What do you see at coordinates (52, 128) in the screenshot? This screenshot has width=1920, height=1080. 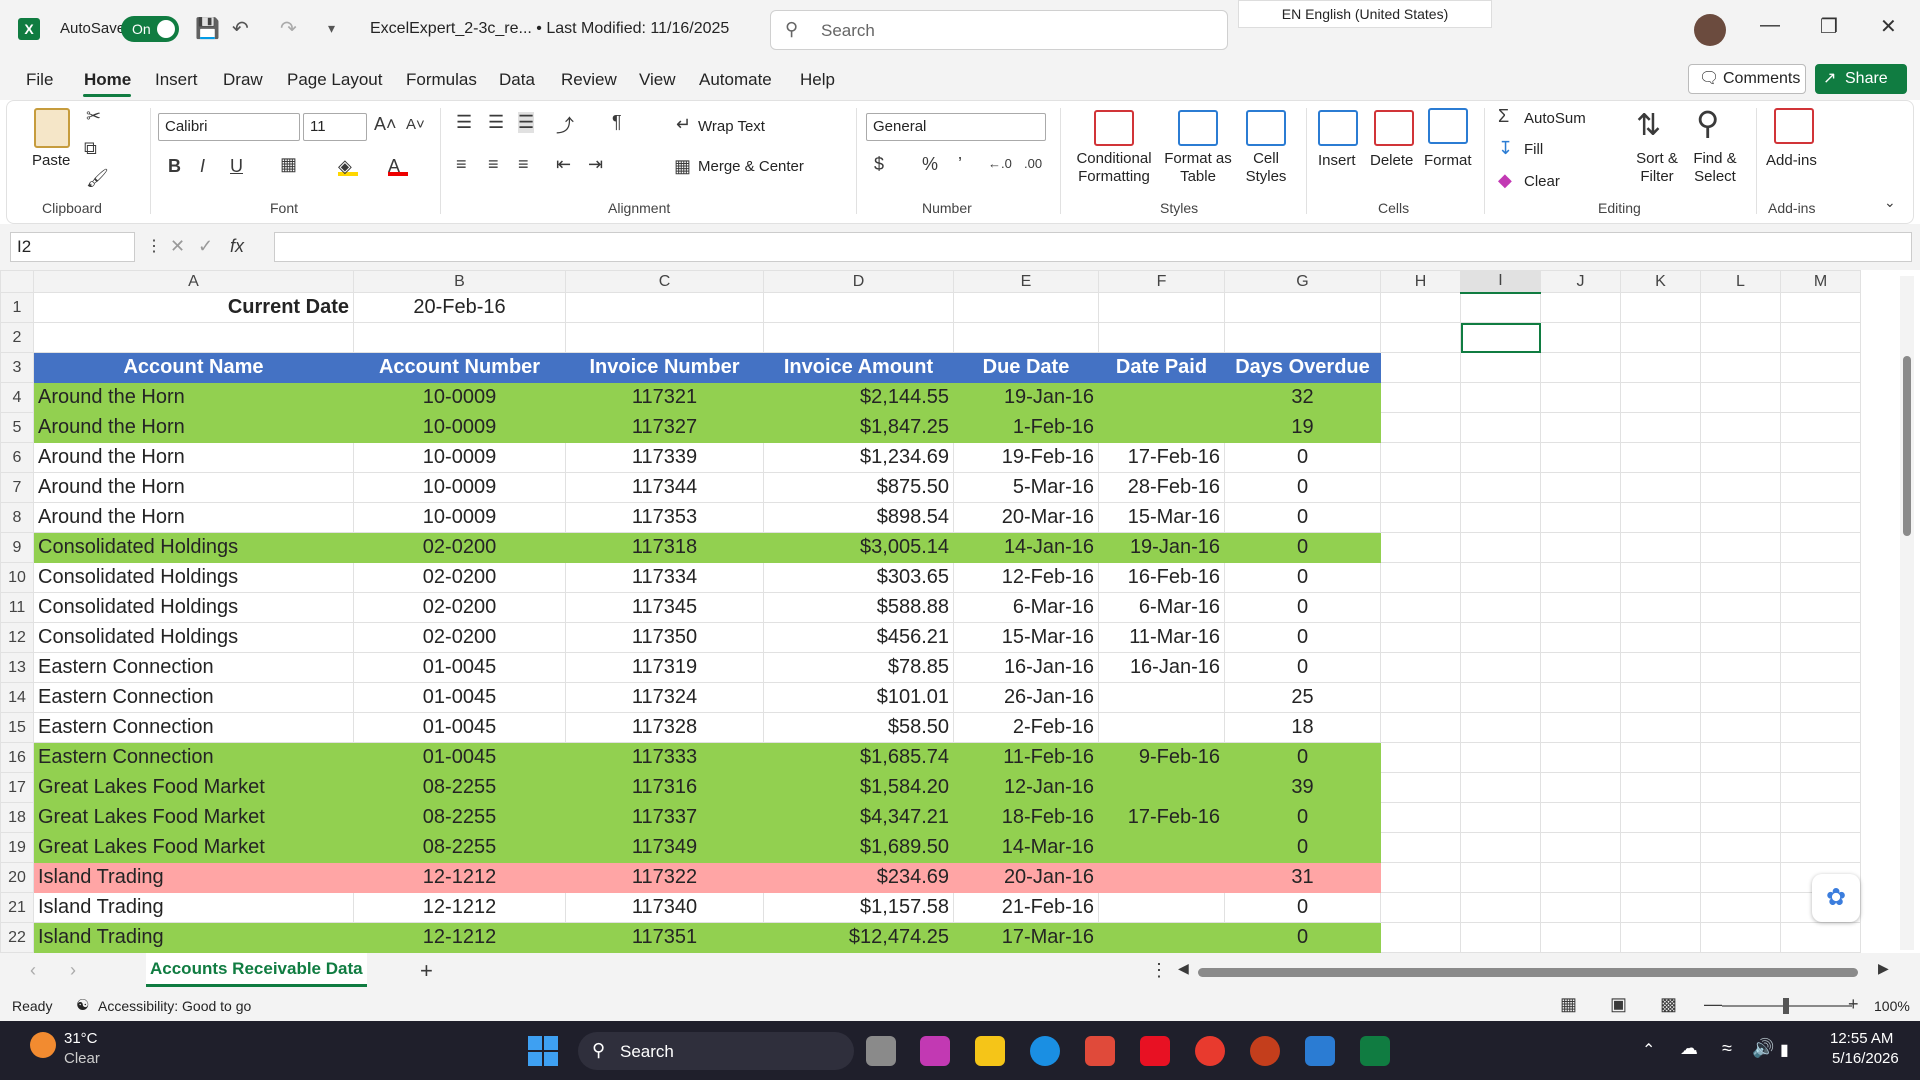 I see `paste-icon` at bounding box center [52, 128].